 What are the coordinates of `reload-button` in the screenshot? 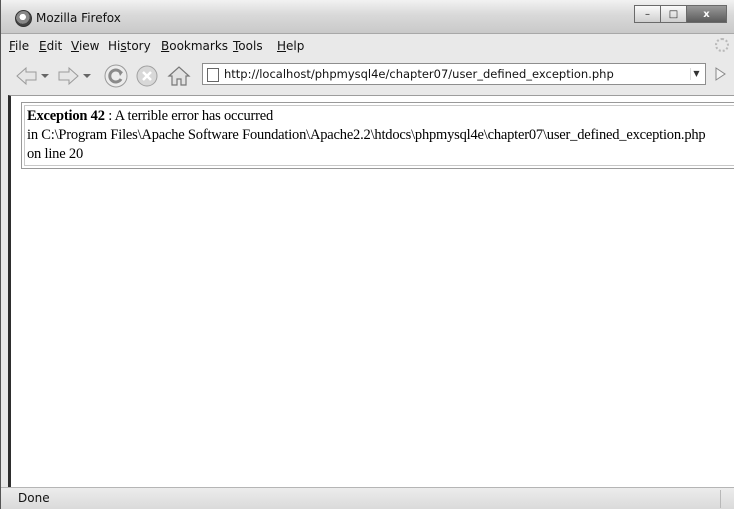 It's located at (116, 76).